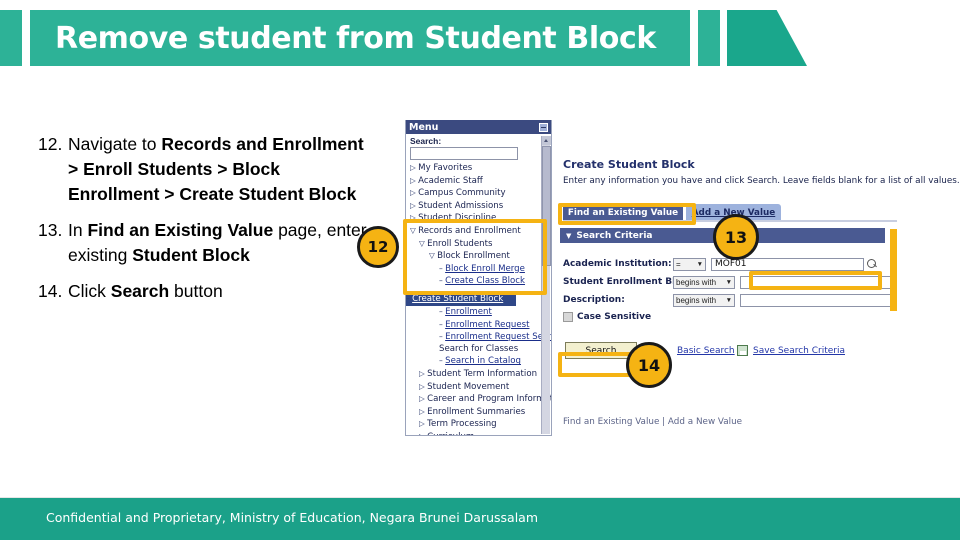 Image resolution: width=960 pixels, height=540 pixels. I want to click on menu-item-label: My Favorites, so click(445, 168).